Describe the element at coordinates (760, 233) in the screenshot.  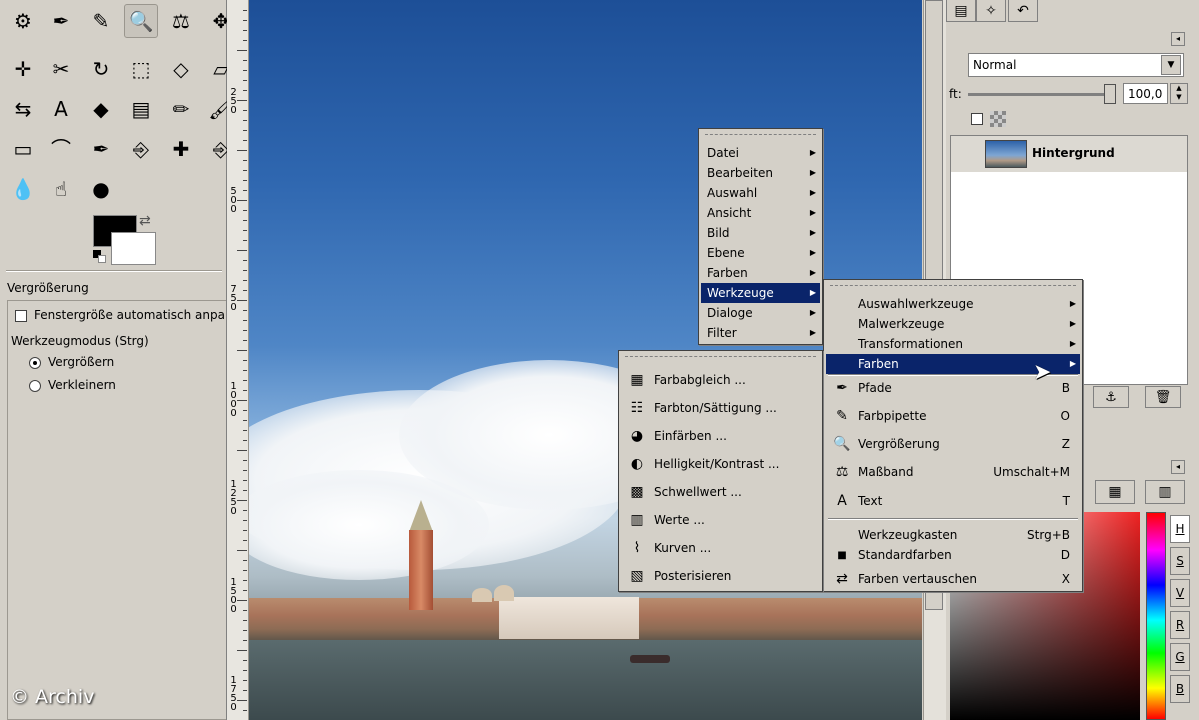
I see `menu-item-bild: Bild ▶` at that location.